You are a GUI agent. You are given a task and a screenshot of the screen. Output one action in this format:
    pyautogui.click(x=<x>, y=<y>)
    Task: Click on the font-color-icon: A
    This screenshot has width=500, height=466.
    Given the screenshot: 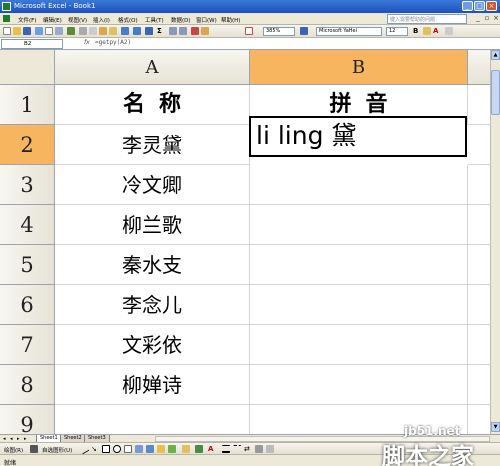 What is the action you would take?
    pyautogui.click(x=437, y=31)
    